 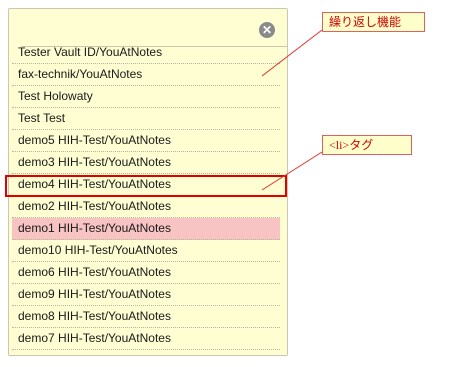 What do you see at coordinates (146, 317) in the screenshot?
I see `list-item: demo8 HIH-Test/YouAtNotes` at bounding box center [146, 317].